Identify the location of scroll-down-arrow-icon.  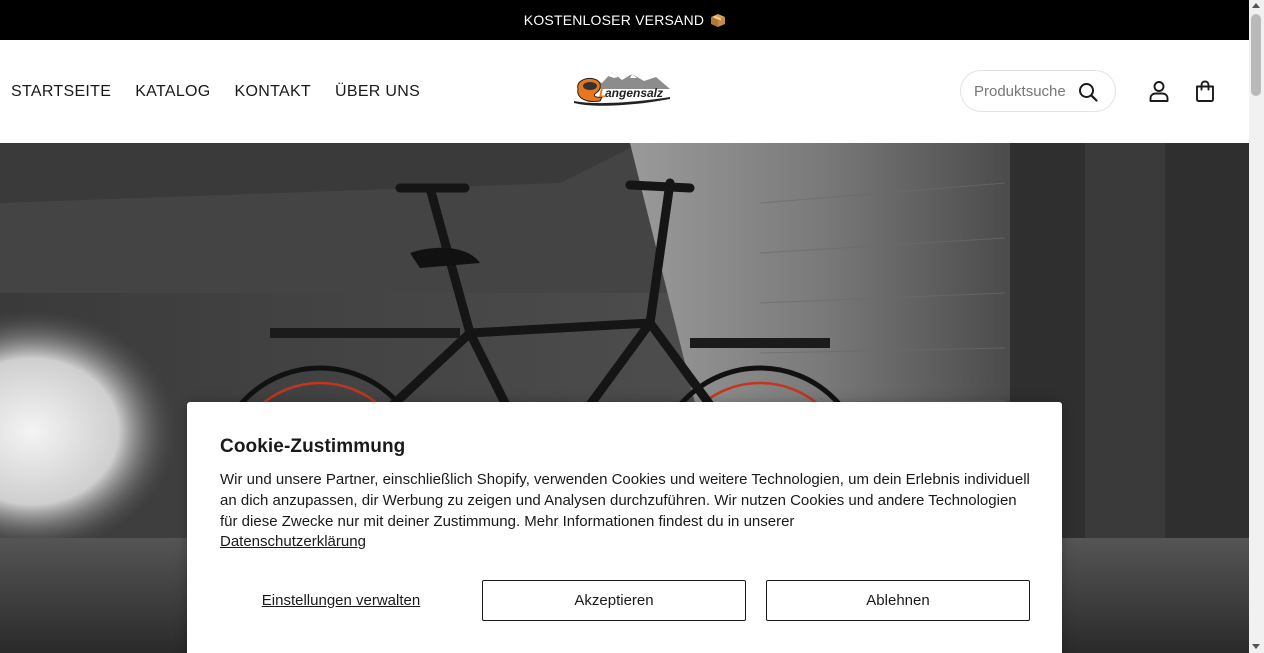
(1256, 646).